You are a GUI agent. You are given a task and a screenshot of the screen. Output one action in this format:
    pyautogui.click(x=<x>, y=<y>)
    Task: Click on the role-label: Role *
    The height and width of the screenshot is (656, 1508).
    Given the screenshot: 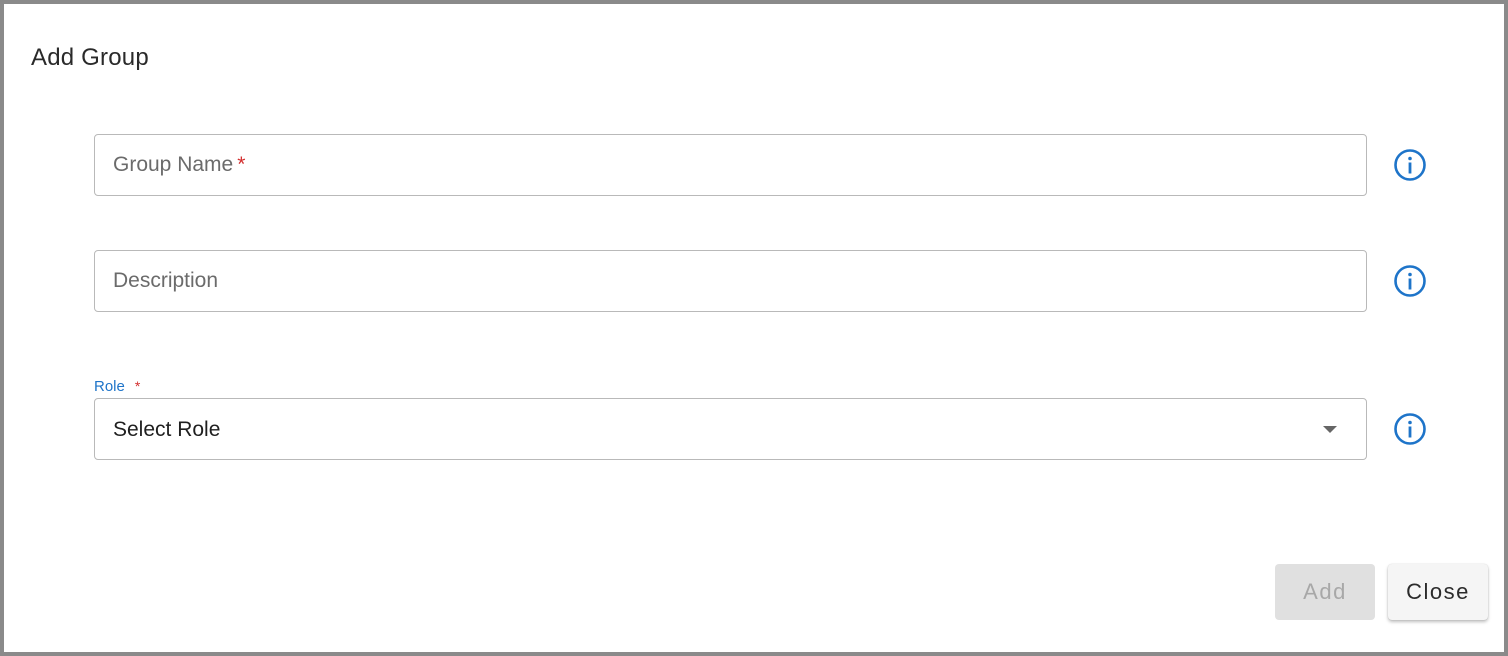 What is the action you would take?
    pyautogui.click(x=117, y=386)
    